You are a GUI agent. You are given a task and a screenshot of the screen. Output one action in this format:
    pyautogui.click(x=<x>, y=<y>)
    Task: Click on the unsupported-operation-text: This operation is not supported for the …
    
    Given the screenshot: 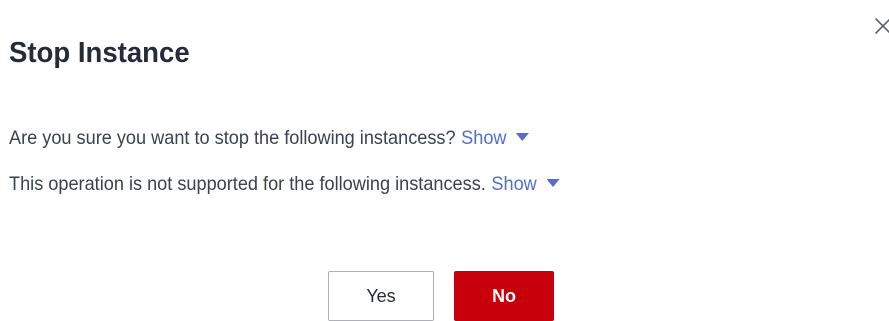 What is the action you would take?
    pyautogui.click(x=247, y=184)
    